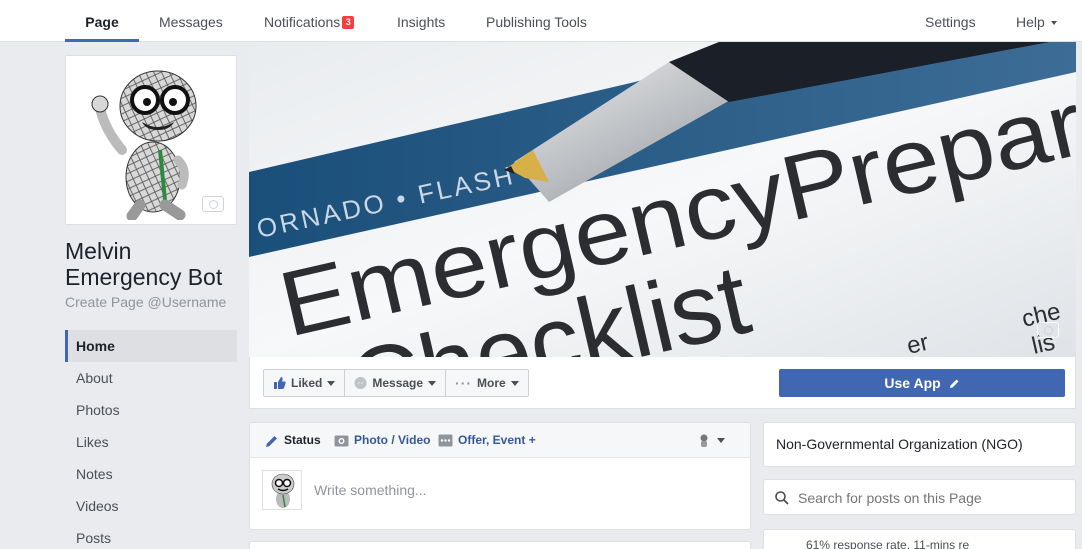 The image size is (1082, 549). Describe the element at coordinates (711, 440) in the screenshot. I see `post-as-selector` at that location.